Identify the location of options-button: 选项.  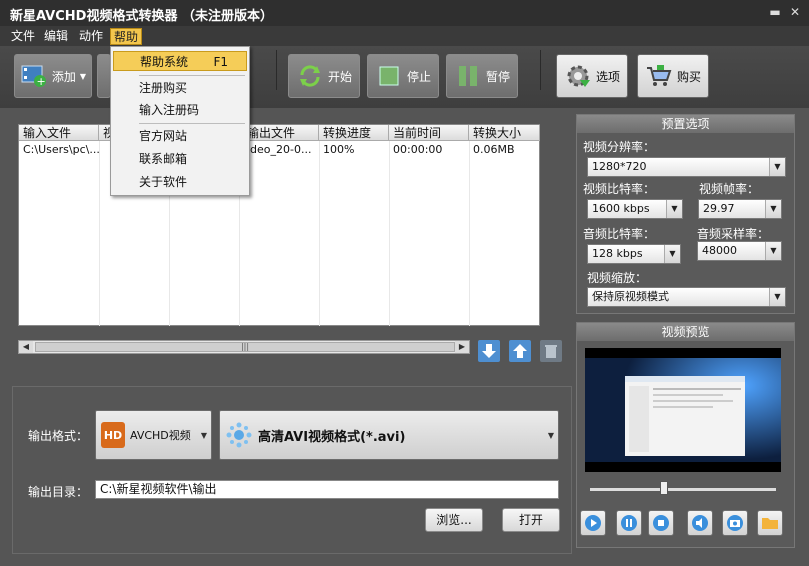
(592, 76).